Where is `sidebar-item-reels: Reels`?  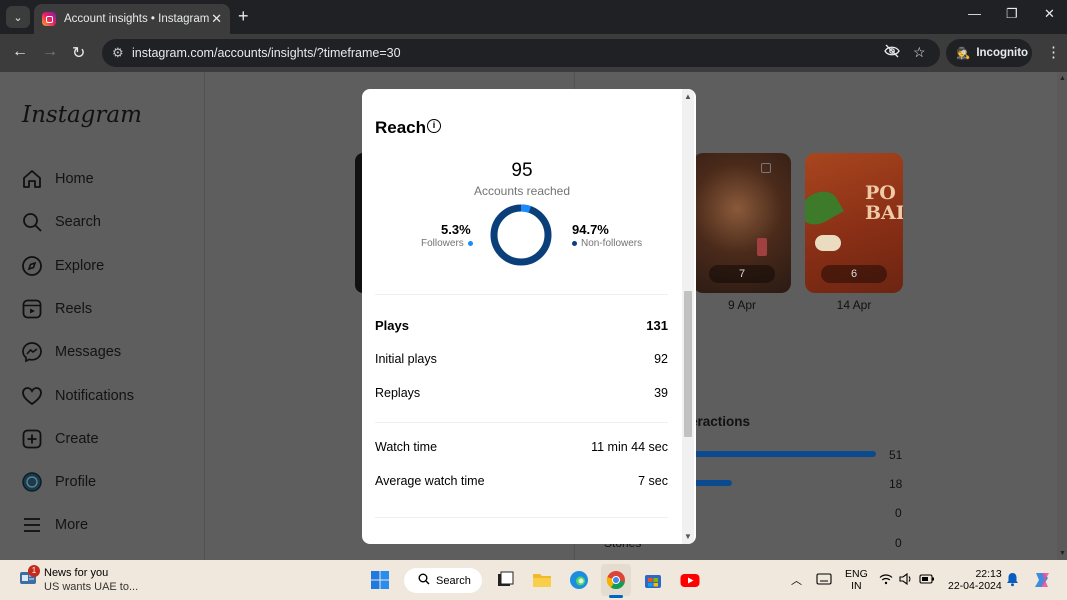
sidebar-item-reels: Reels is located at coordinates (56, 309).